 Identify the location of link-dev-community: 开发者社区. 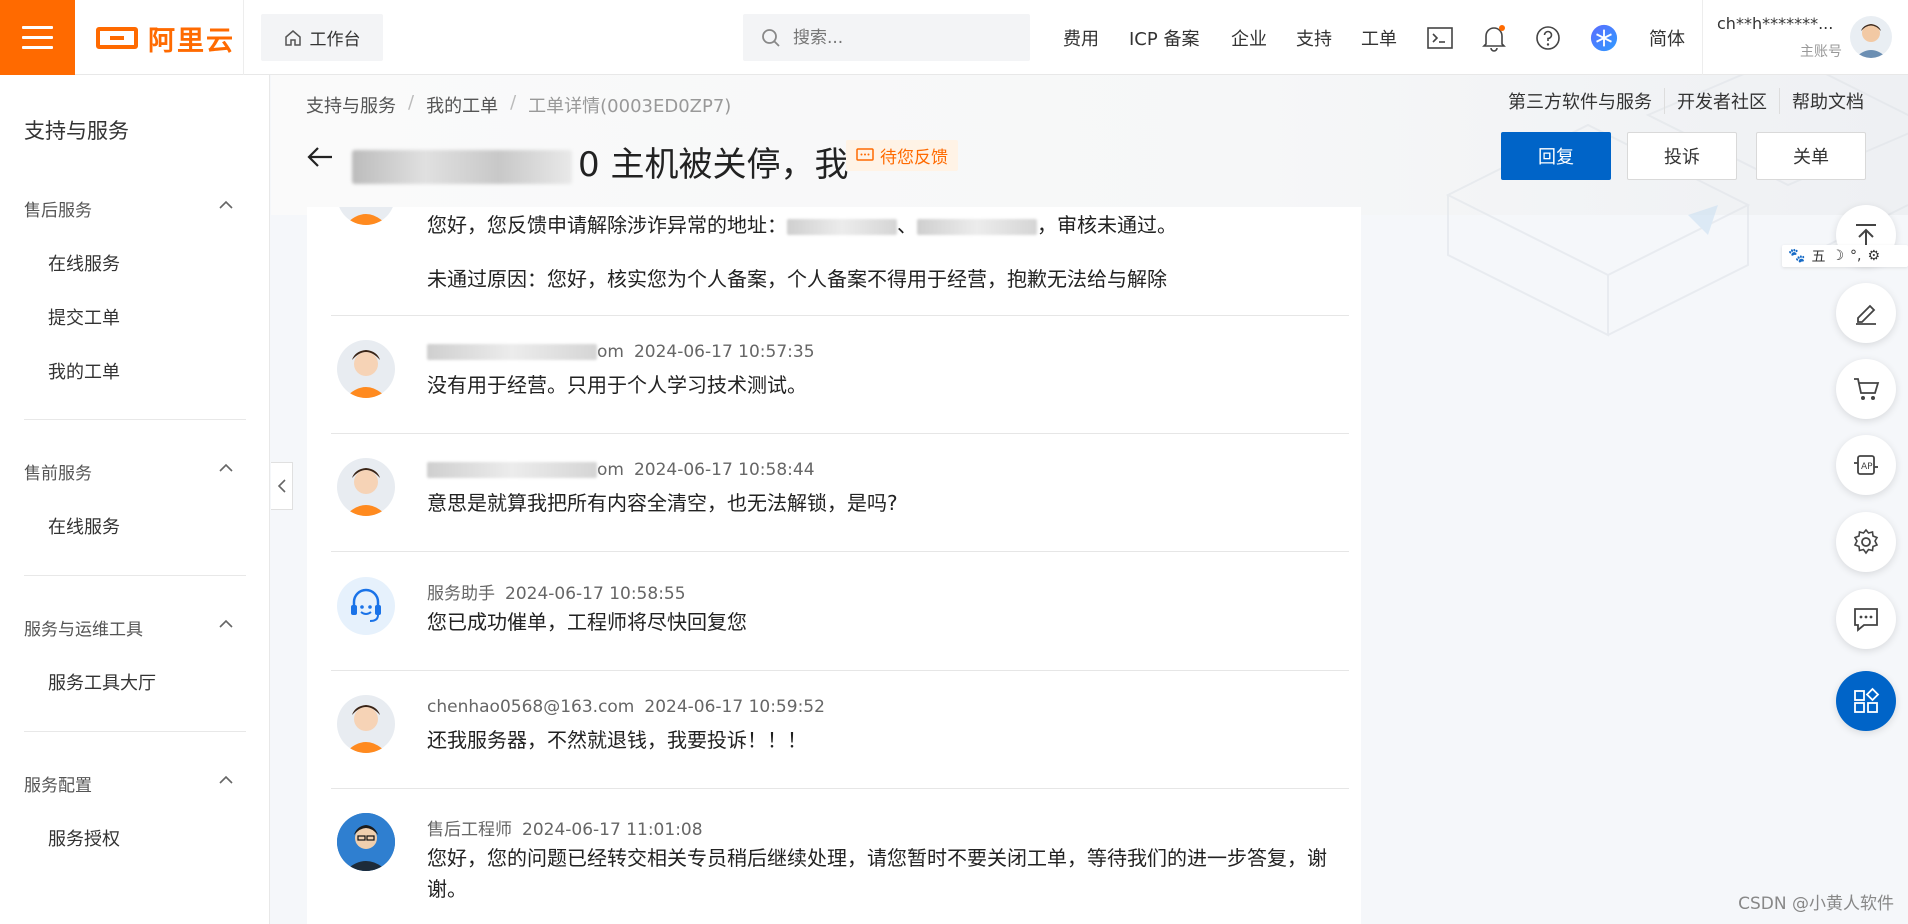
(1721, 101).